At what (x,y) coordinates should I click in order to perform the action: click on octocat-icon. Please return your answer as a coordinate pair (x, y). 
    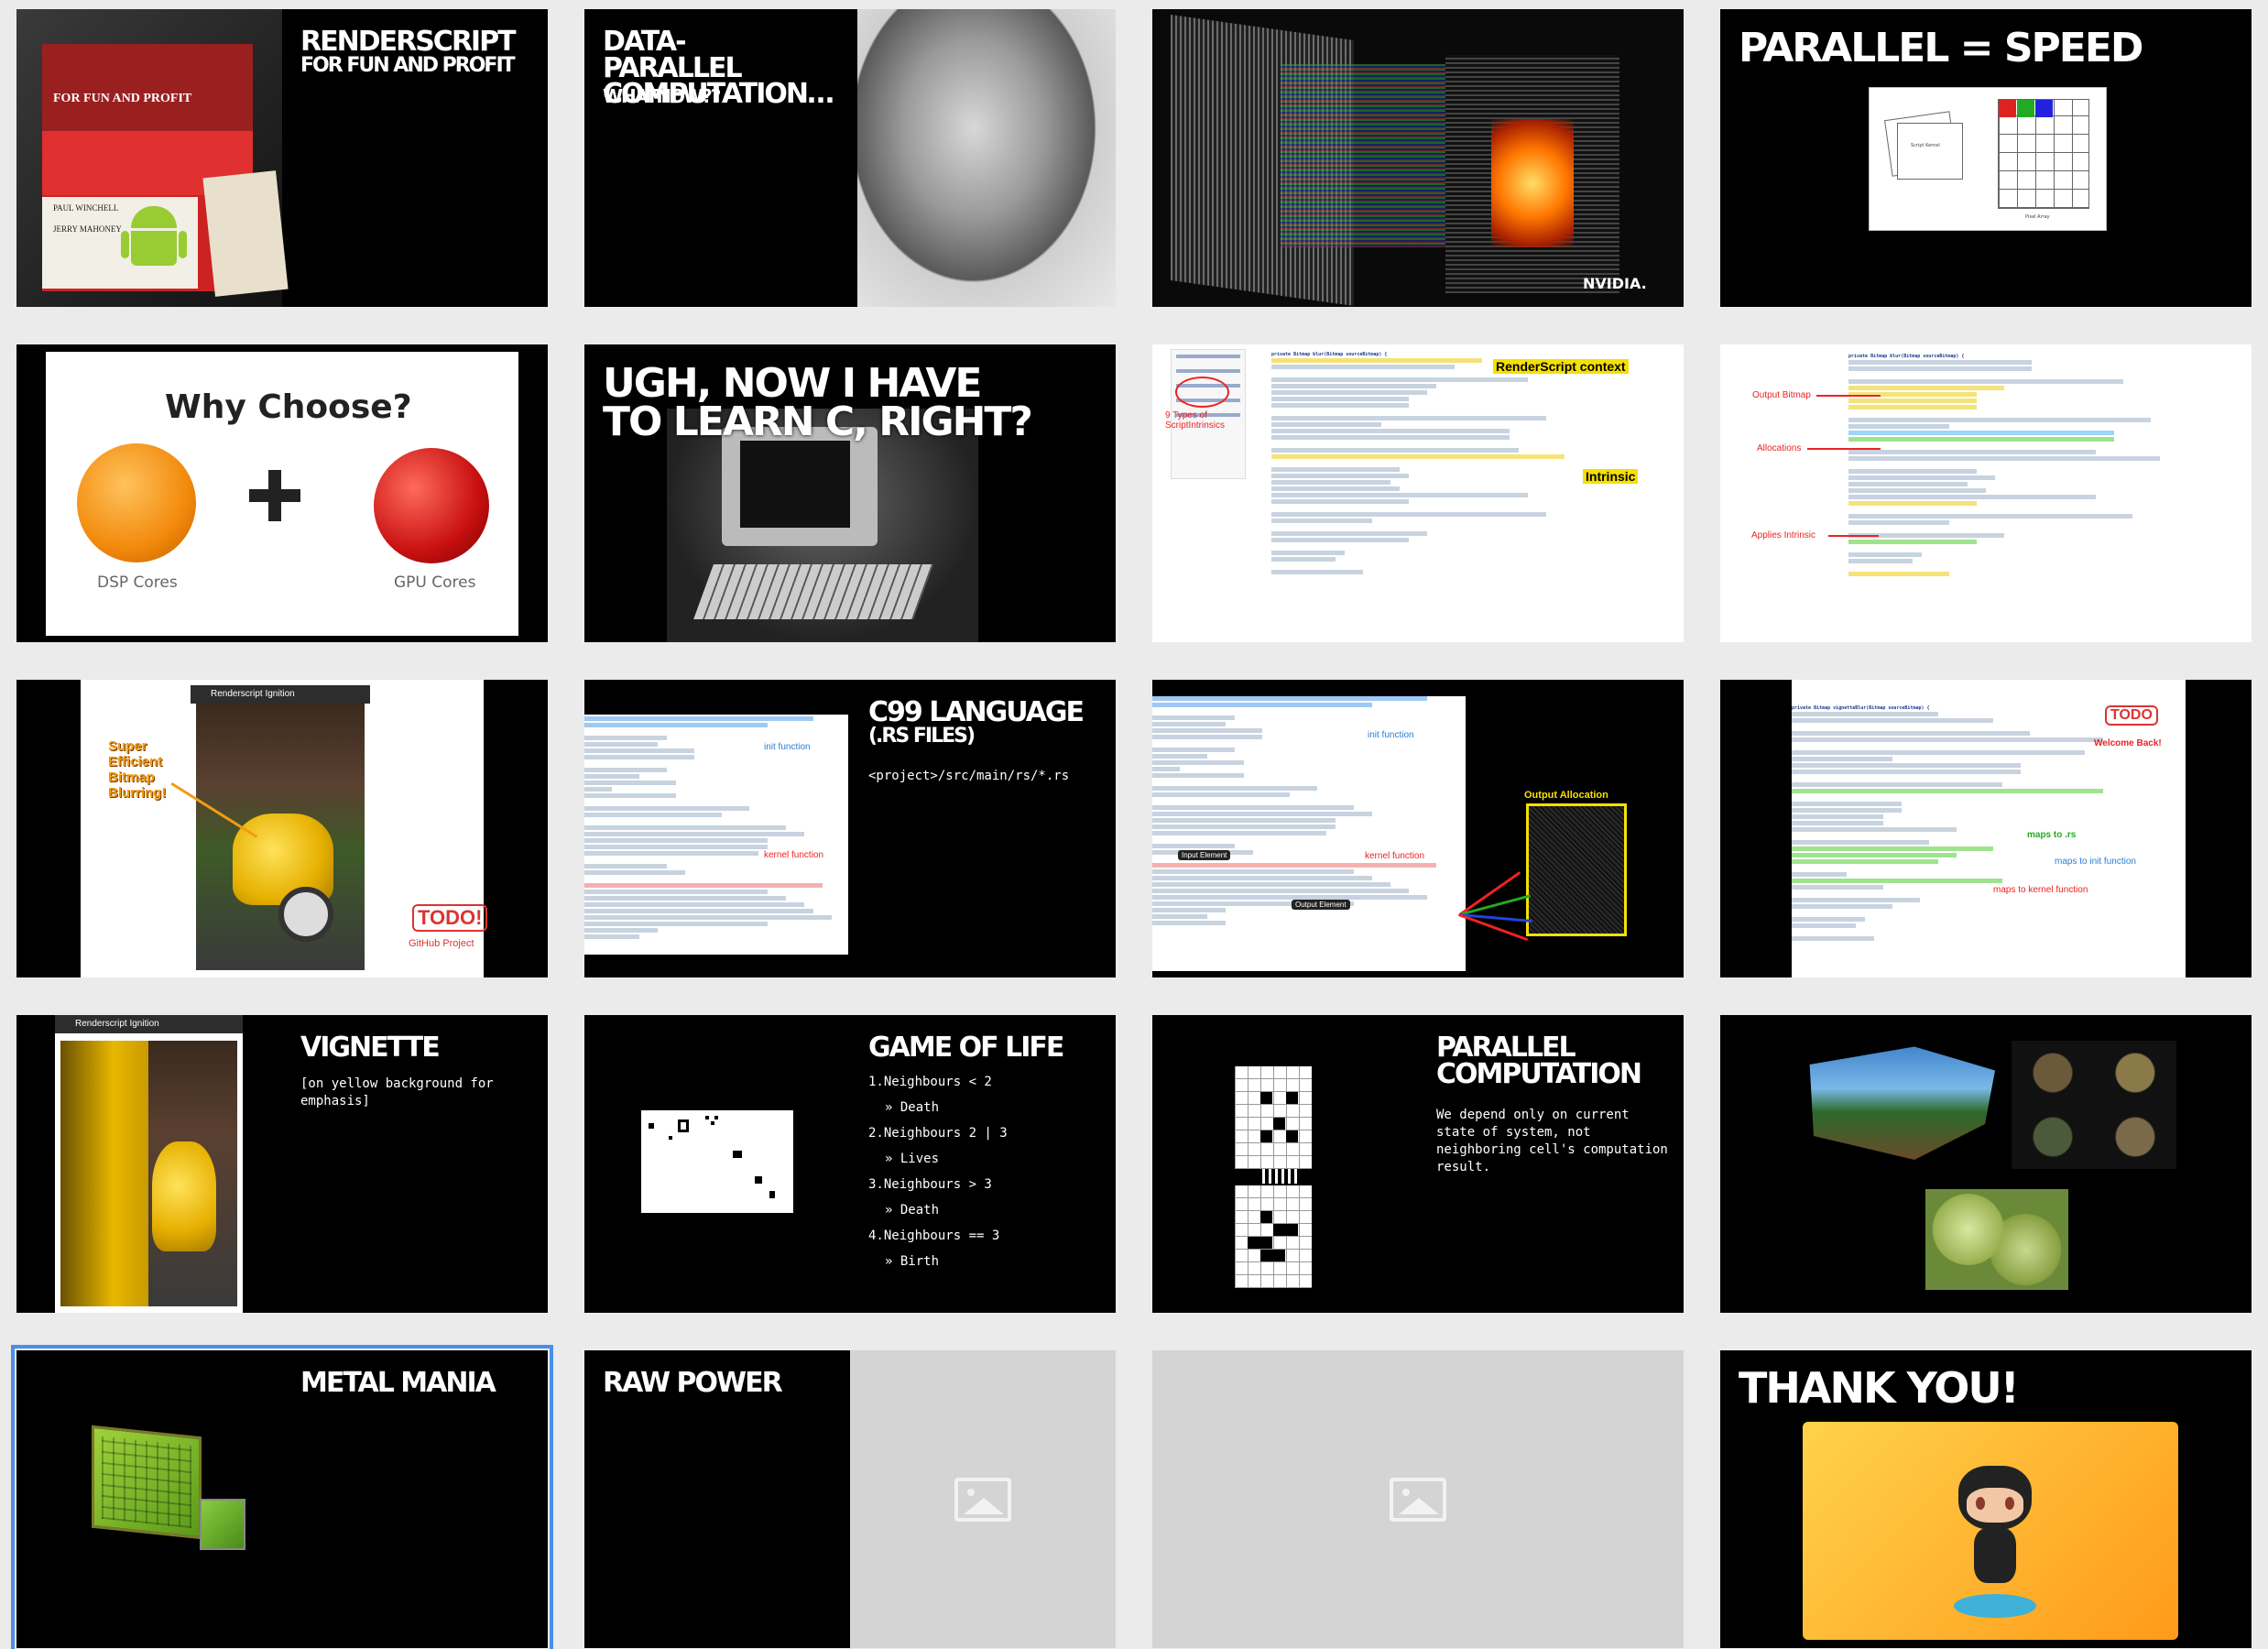
    Looking at the image, I should click on (1995, 1544).